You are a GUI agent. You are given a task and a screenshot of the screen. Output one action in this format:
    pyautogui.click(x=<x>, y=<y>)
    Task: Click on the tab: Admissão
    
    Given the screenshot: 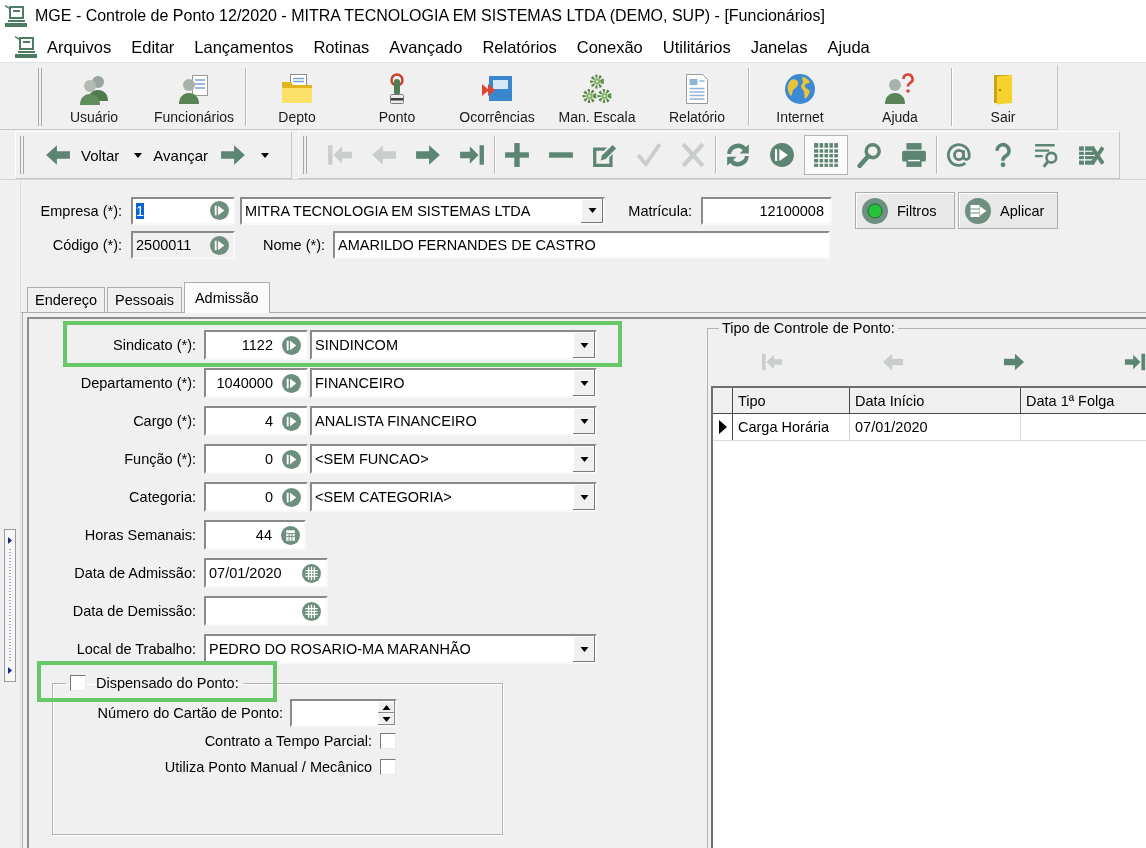 What is the action you would take?
    pyautogui.click(x=226, y=297)
    